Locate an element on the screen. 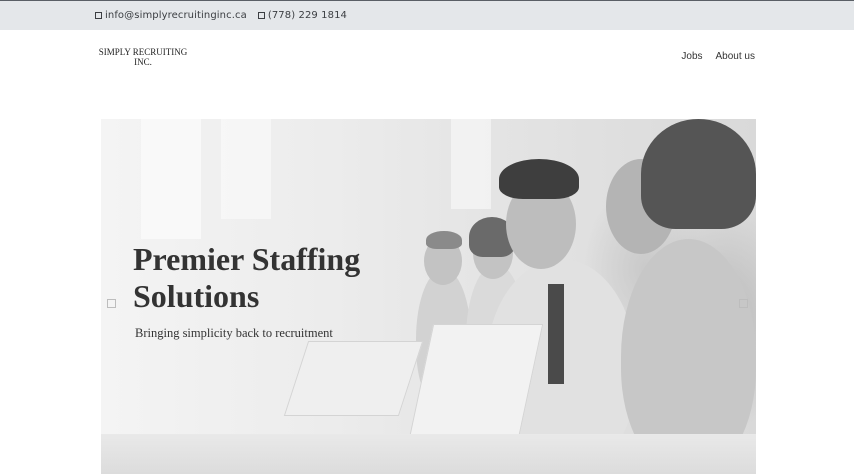 This screenshot has width=854, height=474. slider-prev-icon is located at coordinates (111, 303).